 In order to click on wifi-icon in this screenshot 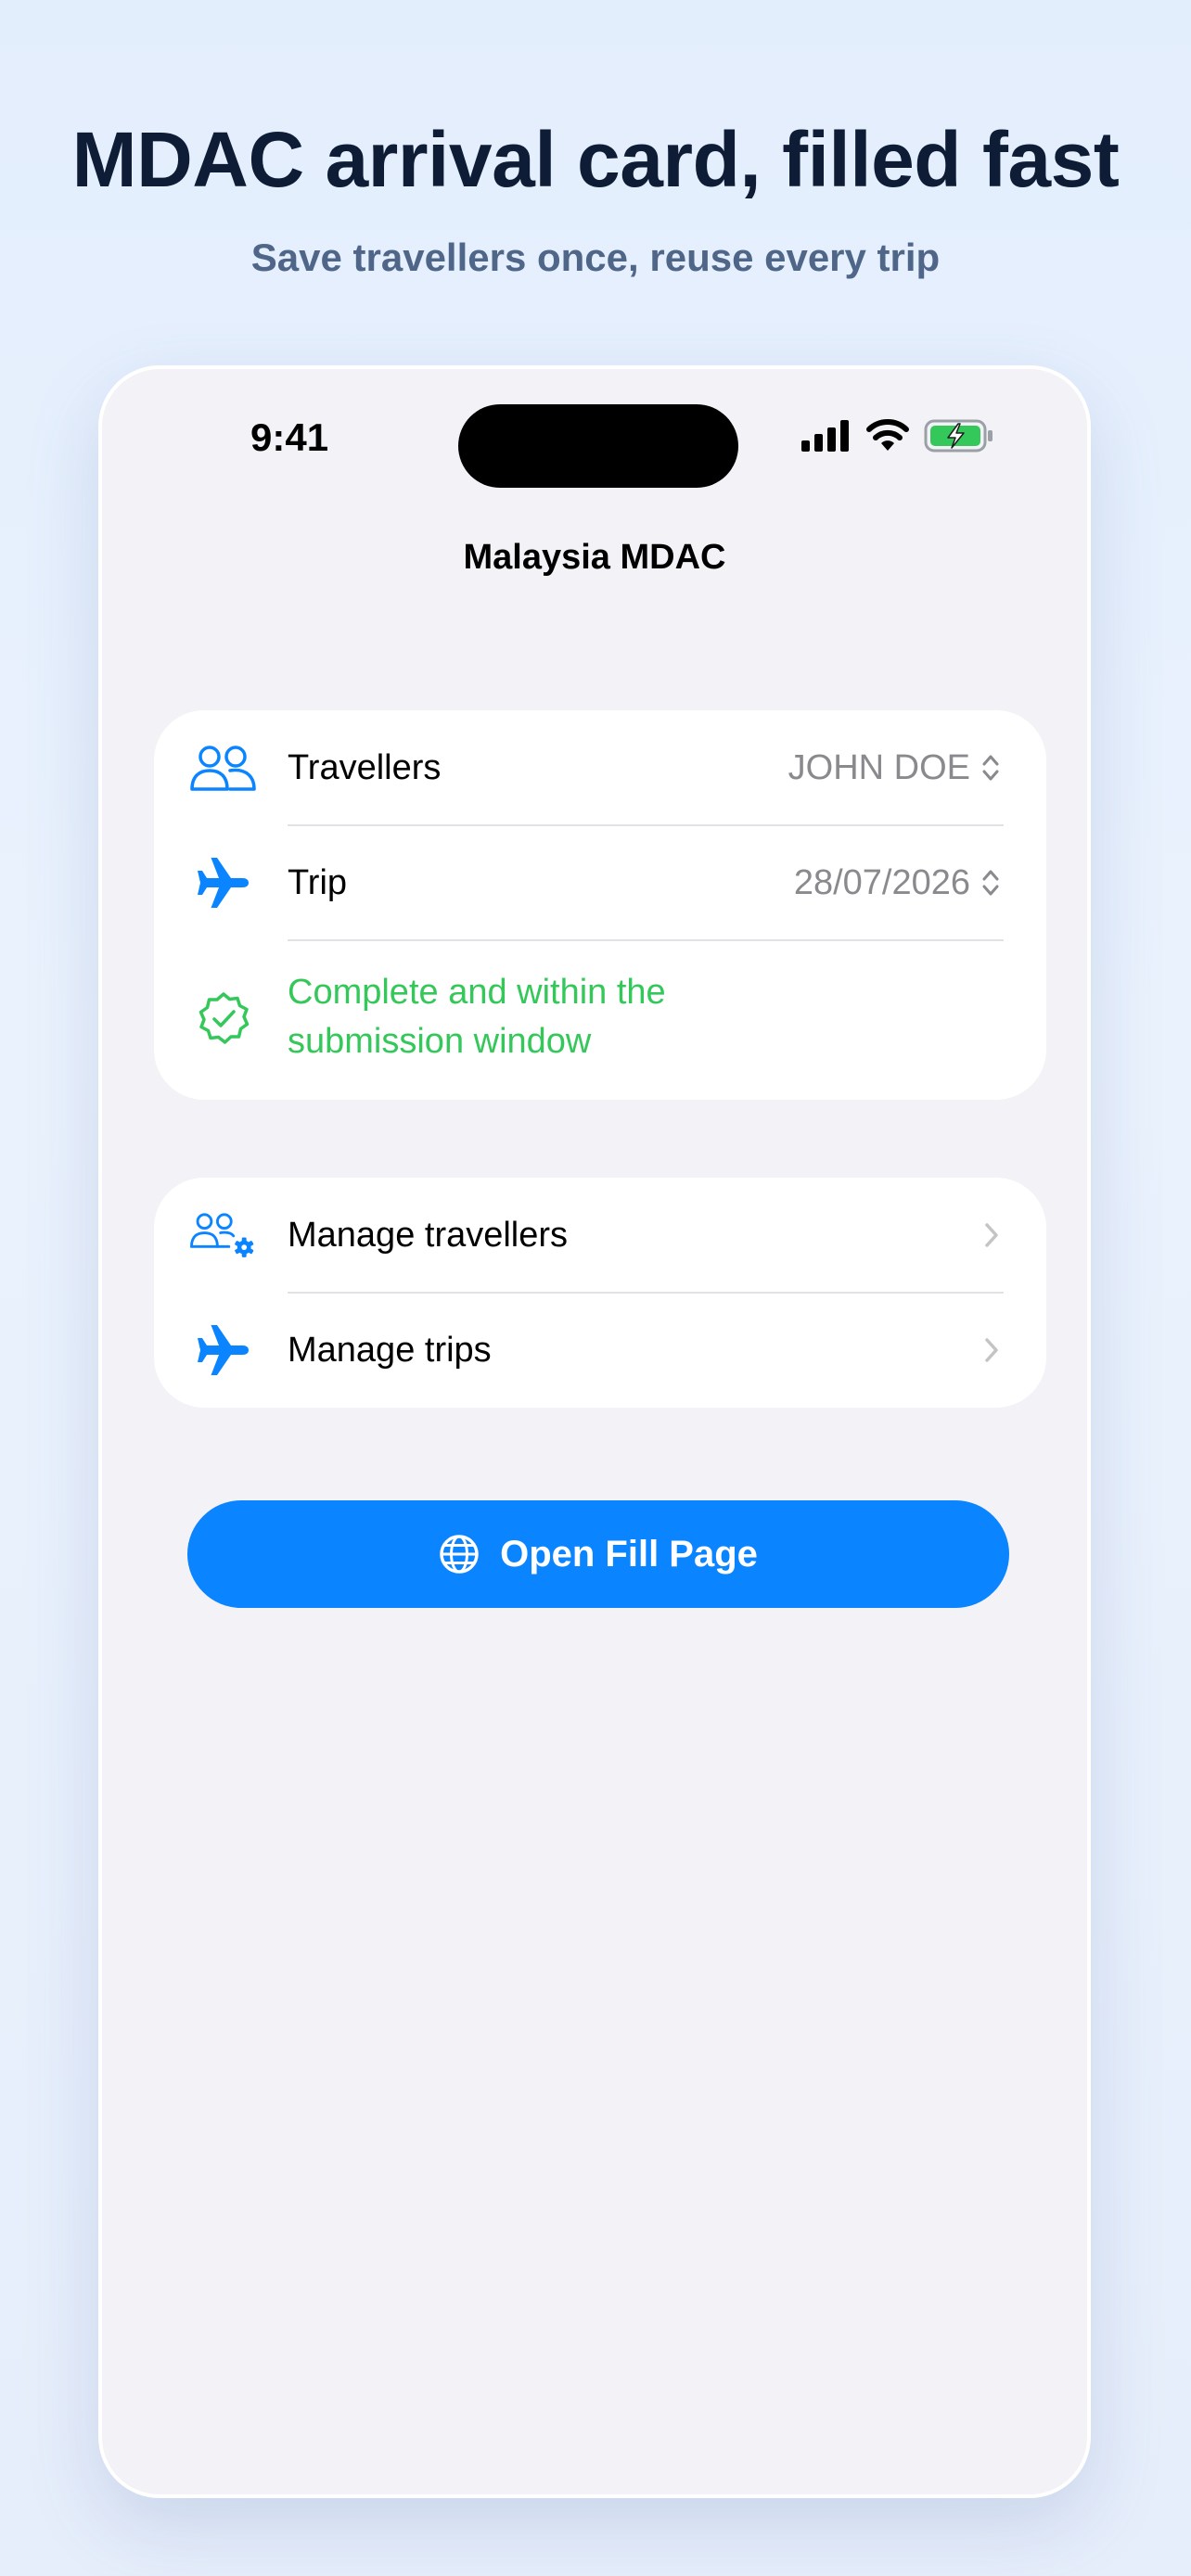, I will do `click(887, 435)`.